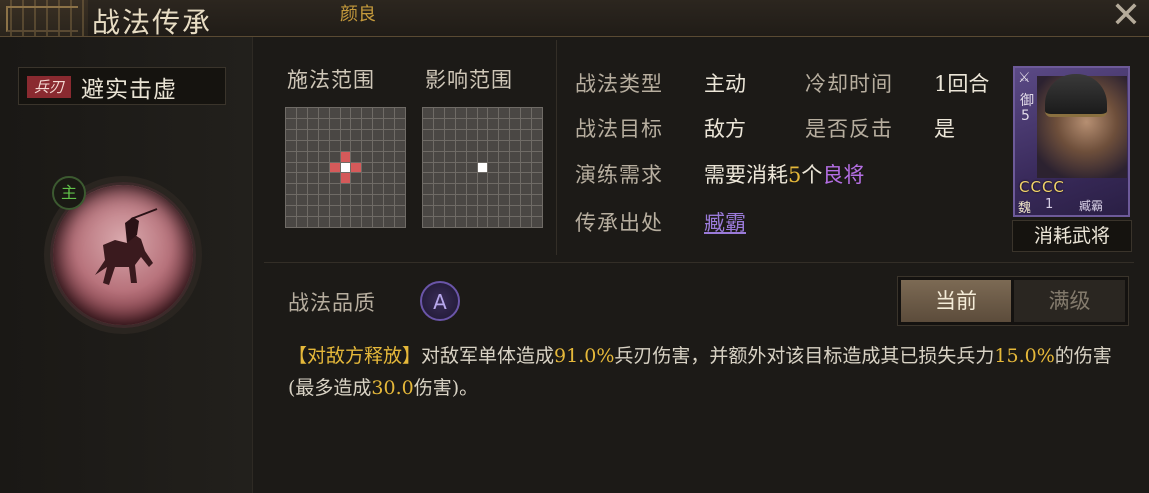  Describe the element at coordinates (962, 84) in the screenshot. I see `cooldown-value: 1回合` at that location.